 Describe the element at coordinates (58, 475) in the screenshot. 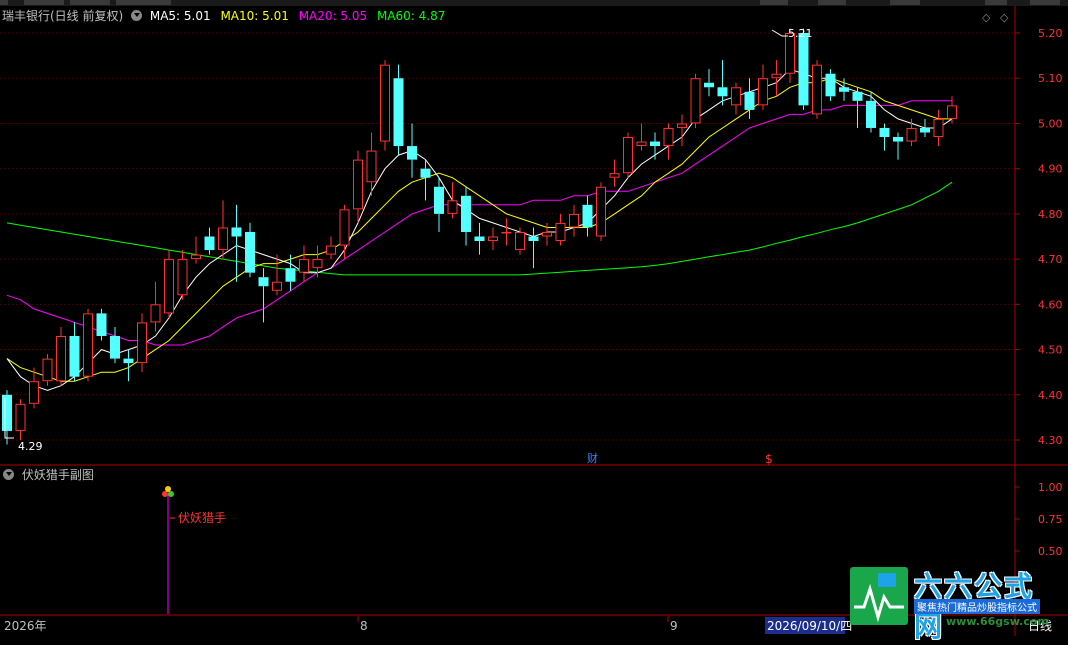

I see `indicator-title: 伏妖猎手副图` at that location.